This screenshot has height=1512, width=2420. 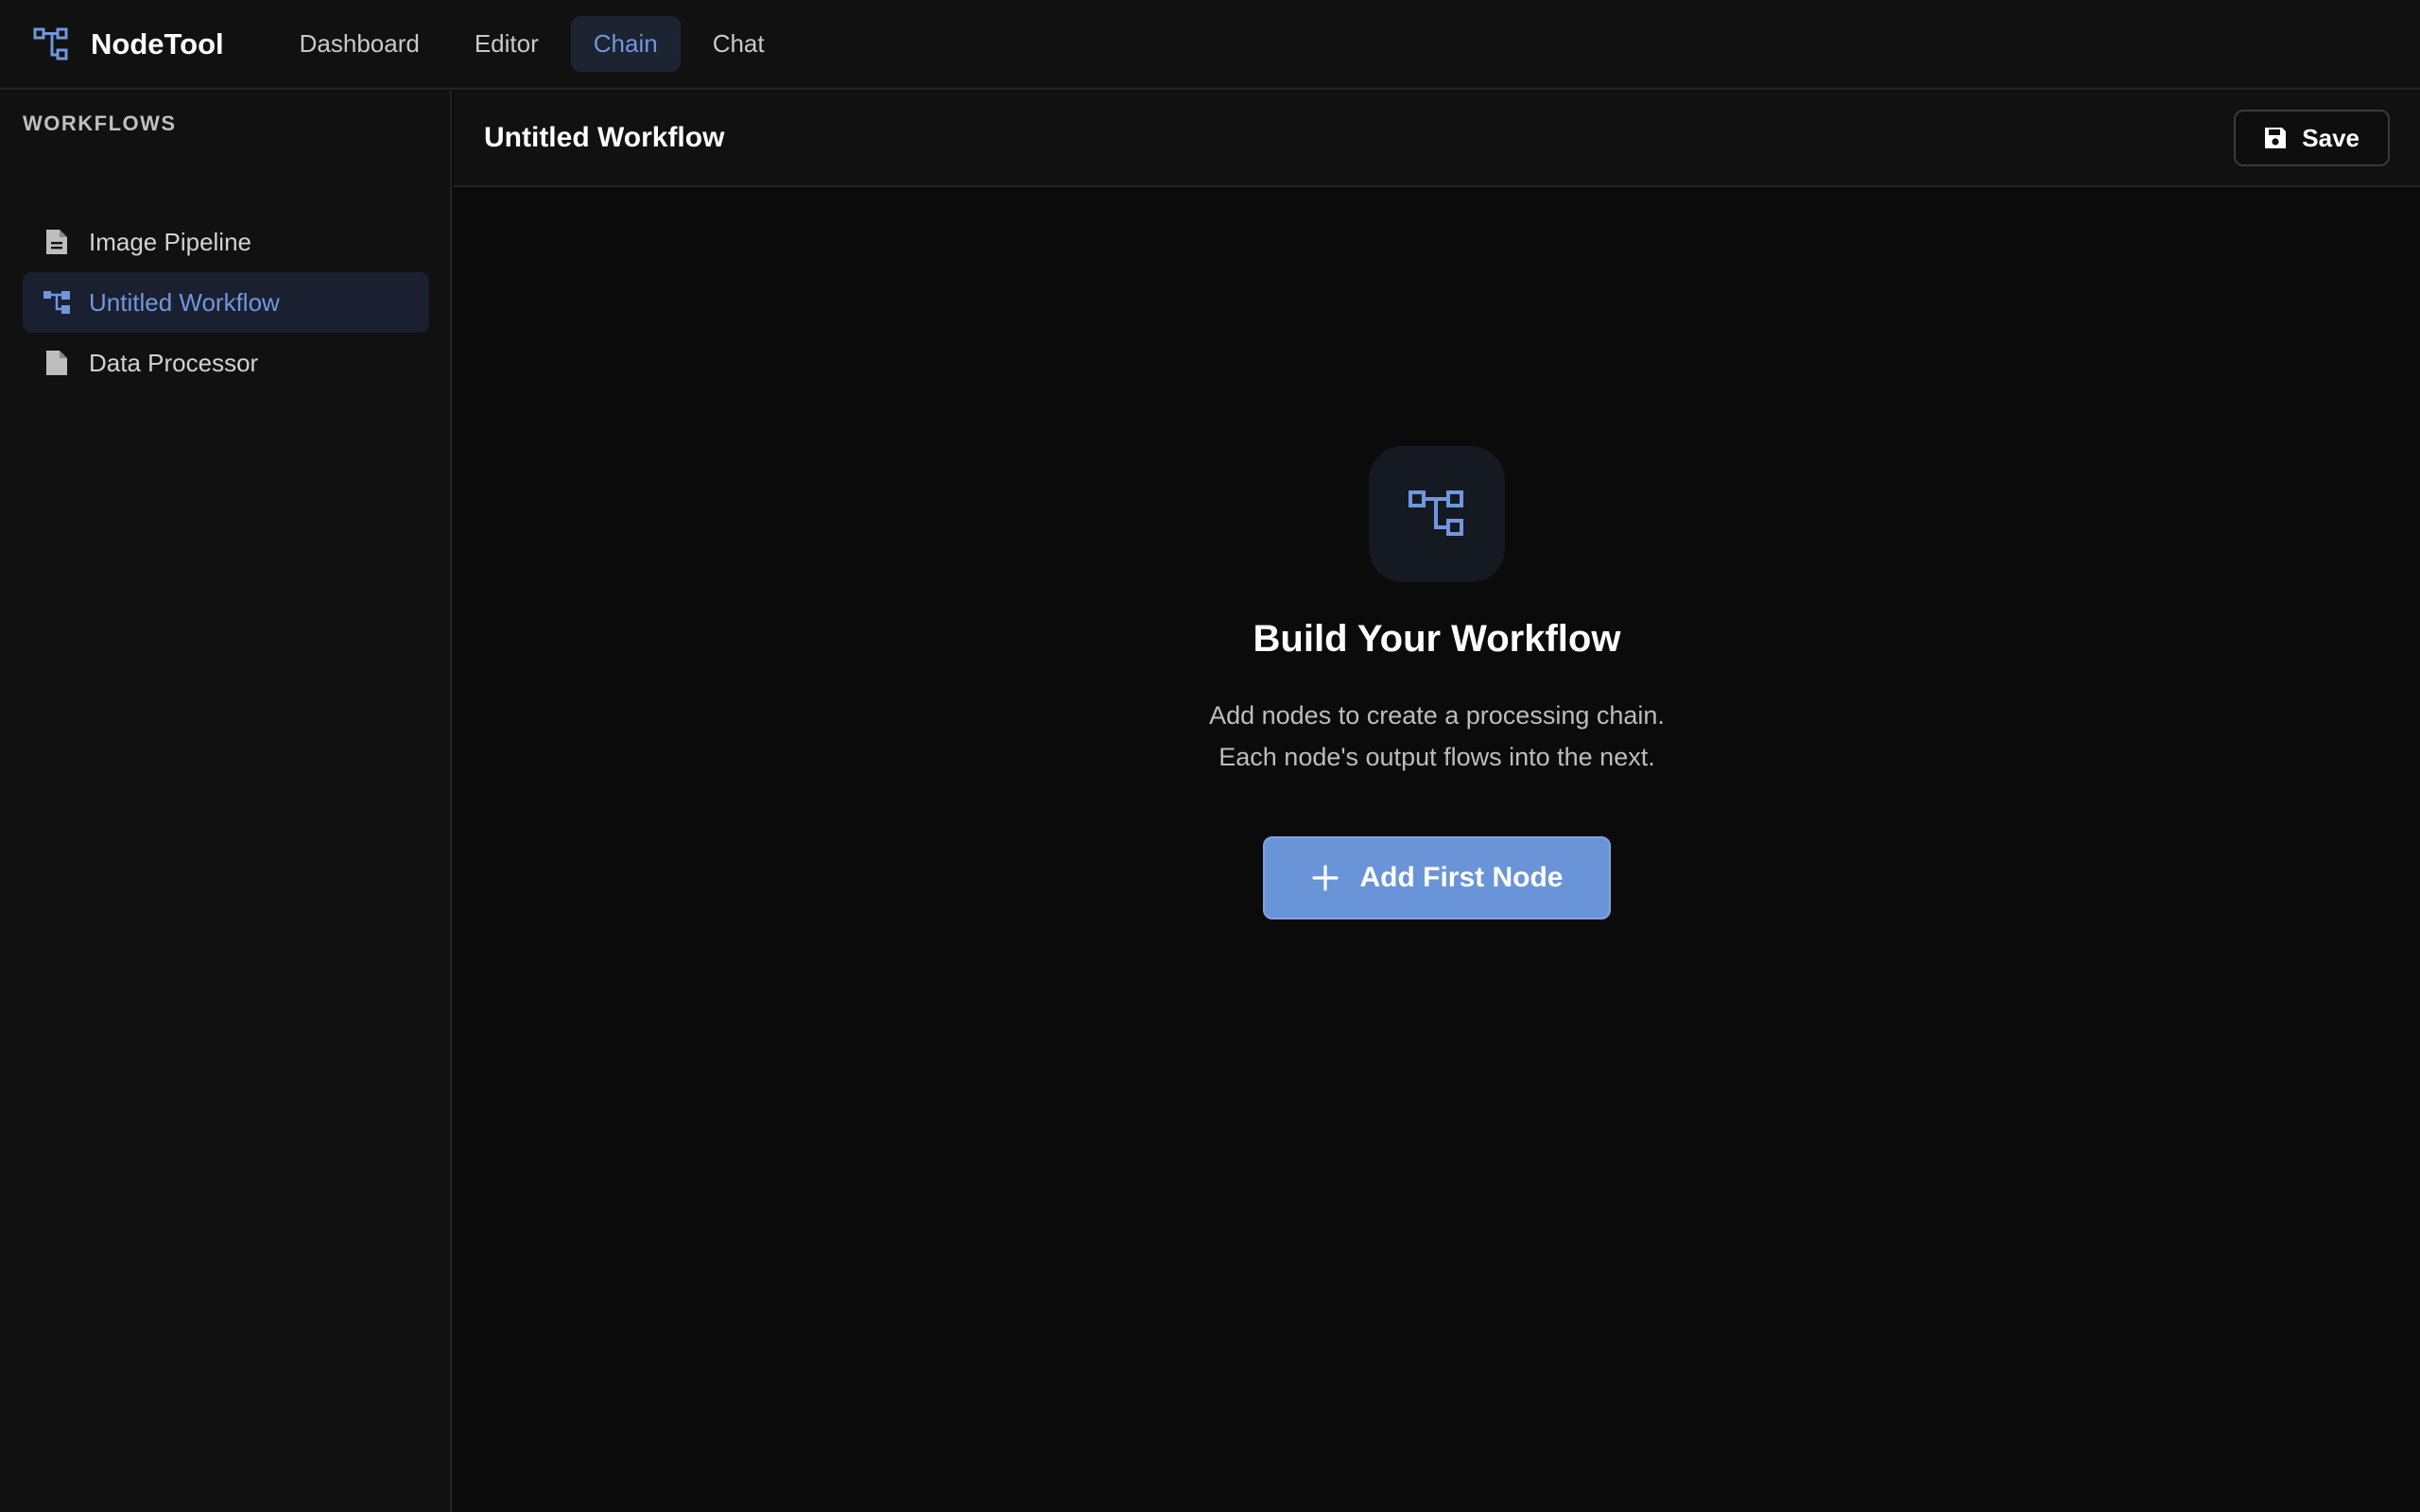 What do you see at coordinates (57, 363) in the screenshot?
I see `file-icon` at bounding box center [57, 363].